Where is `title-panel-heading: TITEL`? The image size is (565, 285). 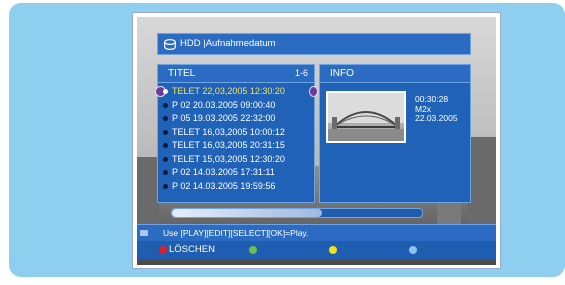 title-panel-heading: TITEL is located at coordinates (182, 73).